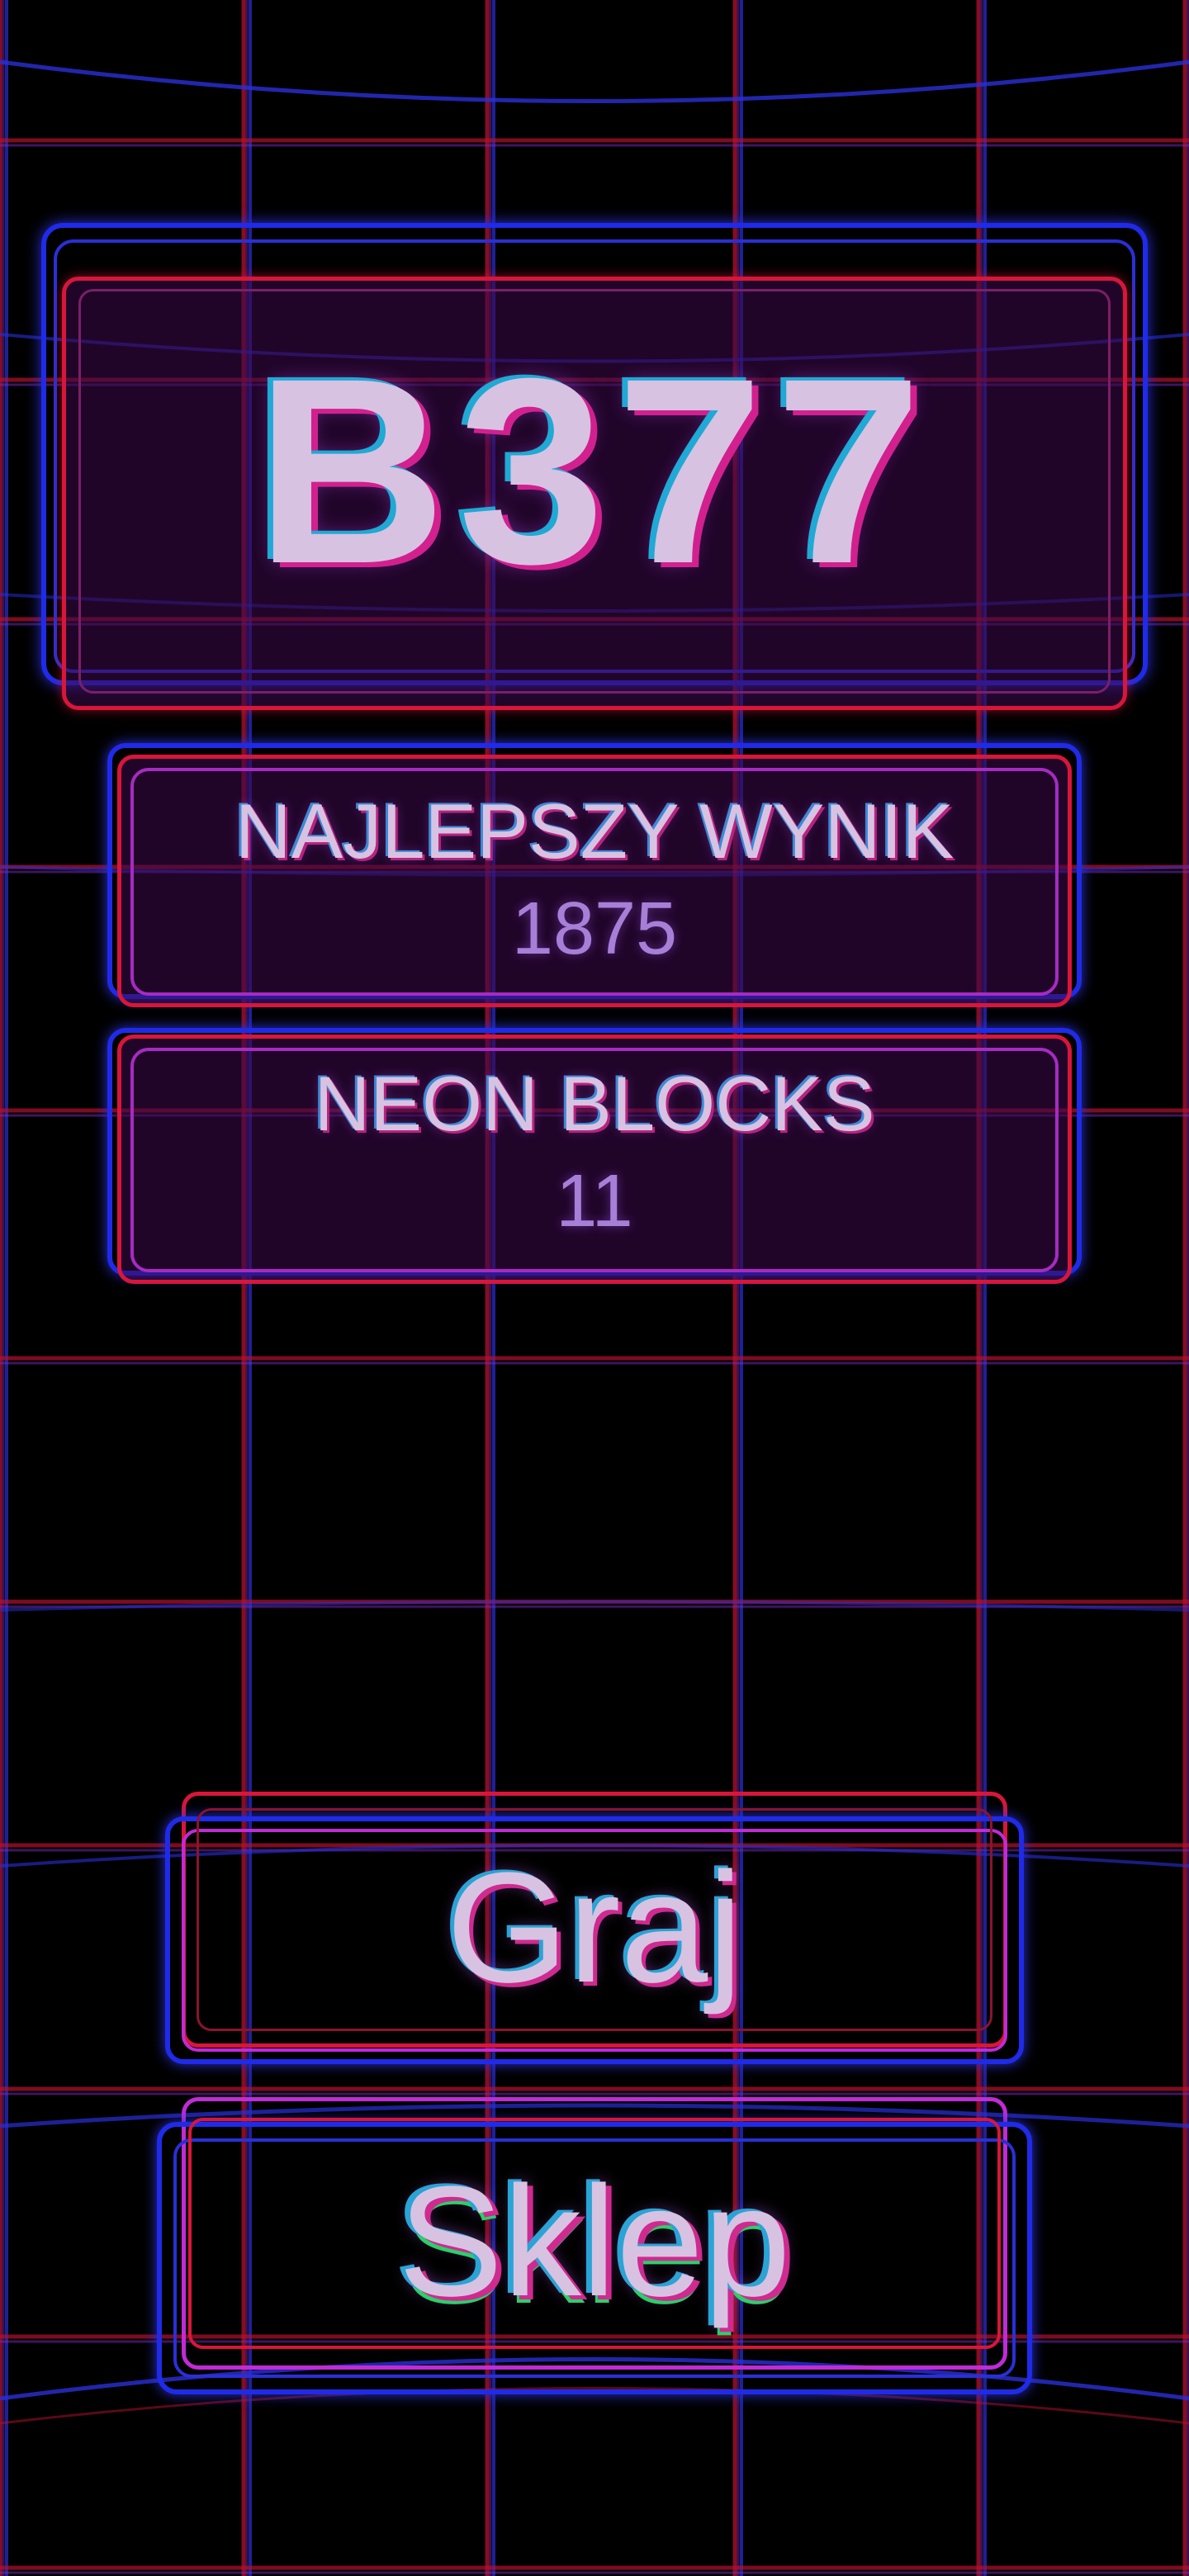 This screenshot has height=2576, width=1189. I want to click on best-score-label: NAJLEPSZY WYNIK, so click(594, 831).